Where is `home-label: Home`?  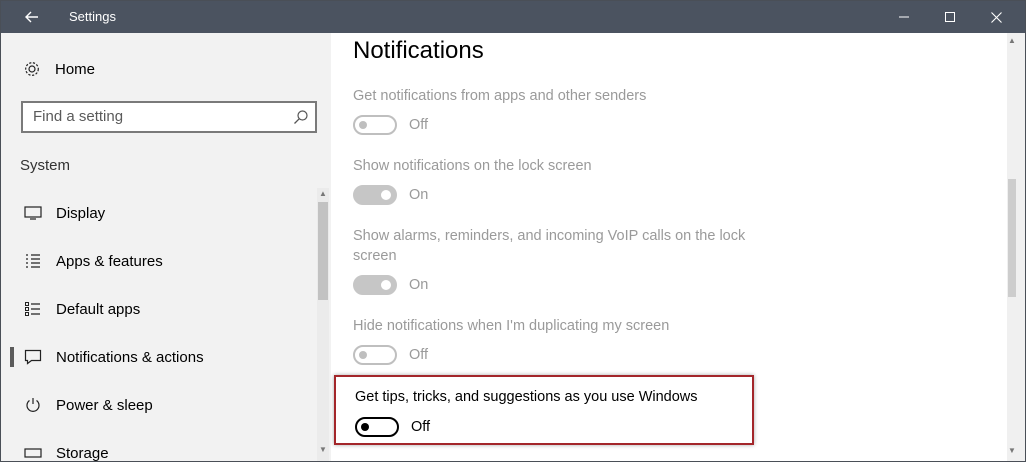 home-label: Home is located at coordinates (75, 69).